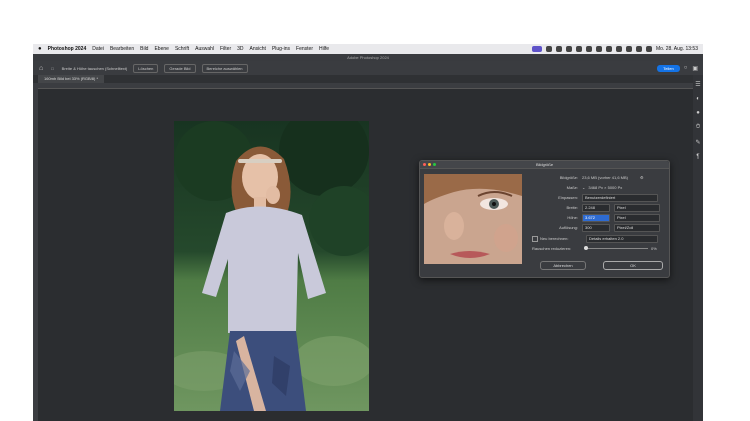 The width and height of the screenshot is (750, 421). Describe the element at coordinates (586, 248) in the screenshot. I see `slider-thumb` at that location.